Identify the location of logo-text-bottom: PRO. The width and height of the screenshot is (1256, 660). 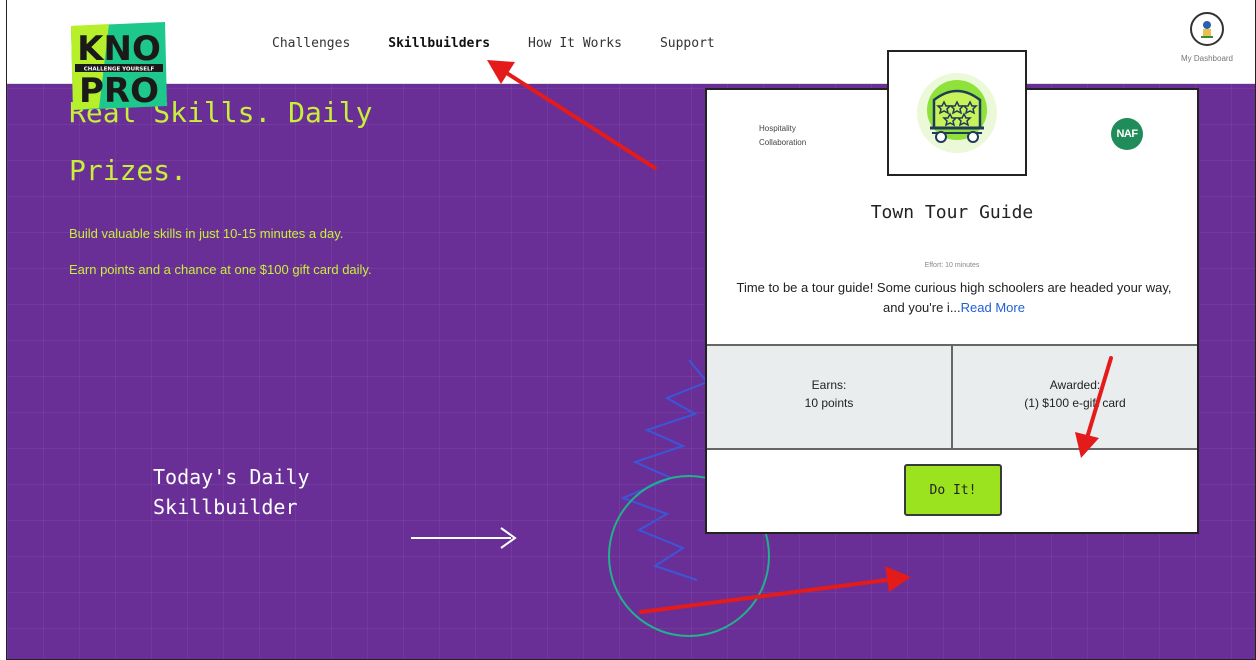
(119, 90).